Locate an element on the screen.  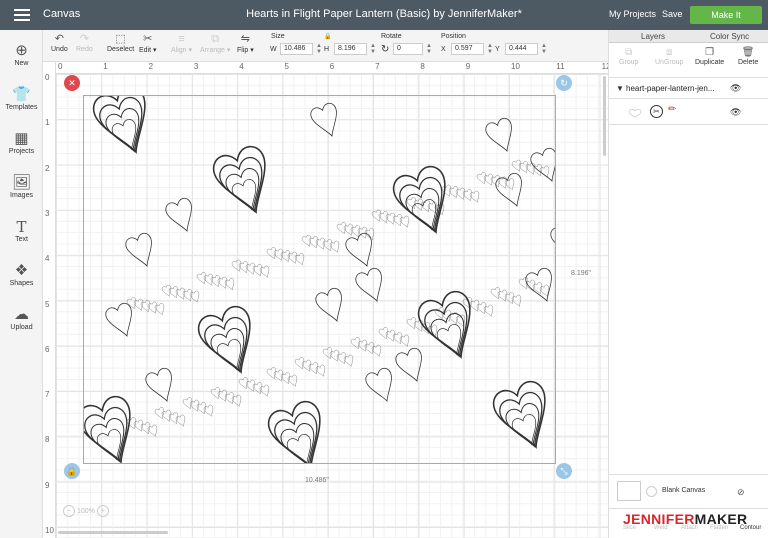
delete-button: 🗑 Delete is located at coordinates (748, 56).